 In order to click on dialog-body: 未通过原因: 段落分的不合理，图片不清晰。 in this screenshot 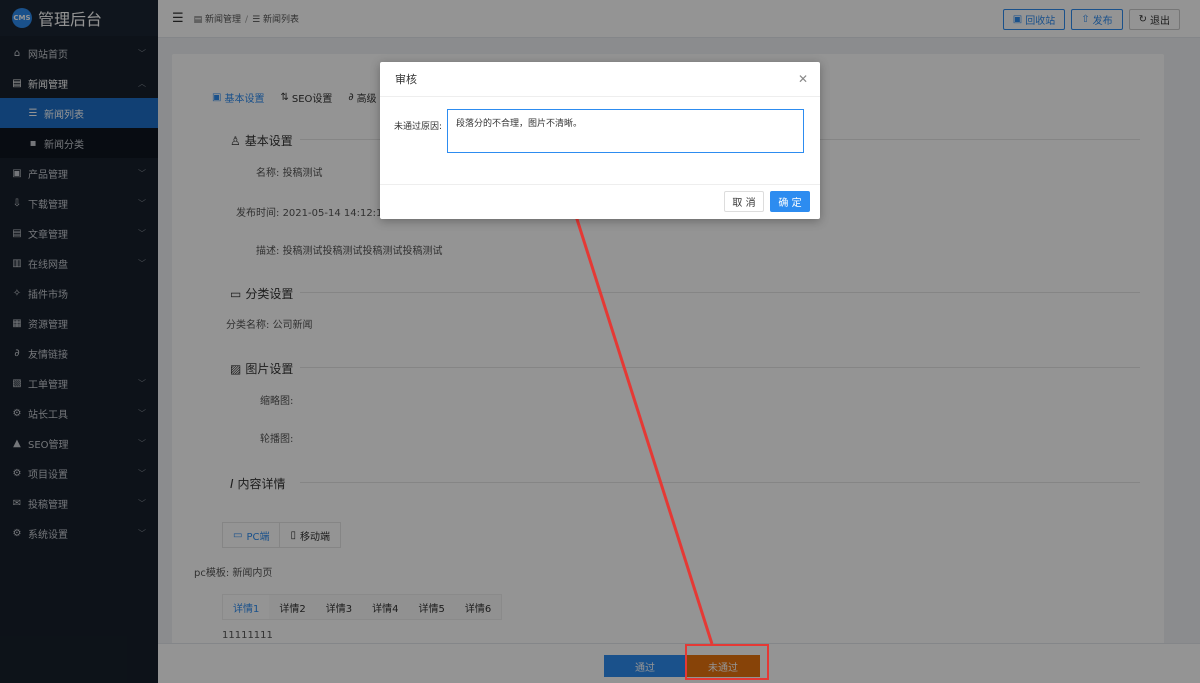, I will do `click(600, 141)`.